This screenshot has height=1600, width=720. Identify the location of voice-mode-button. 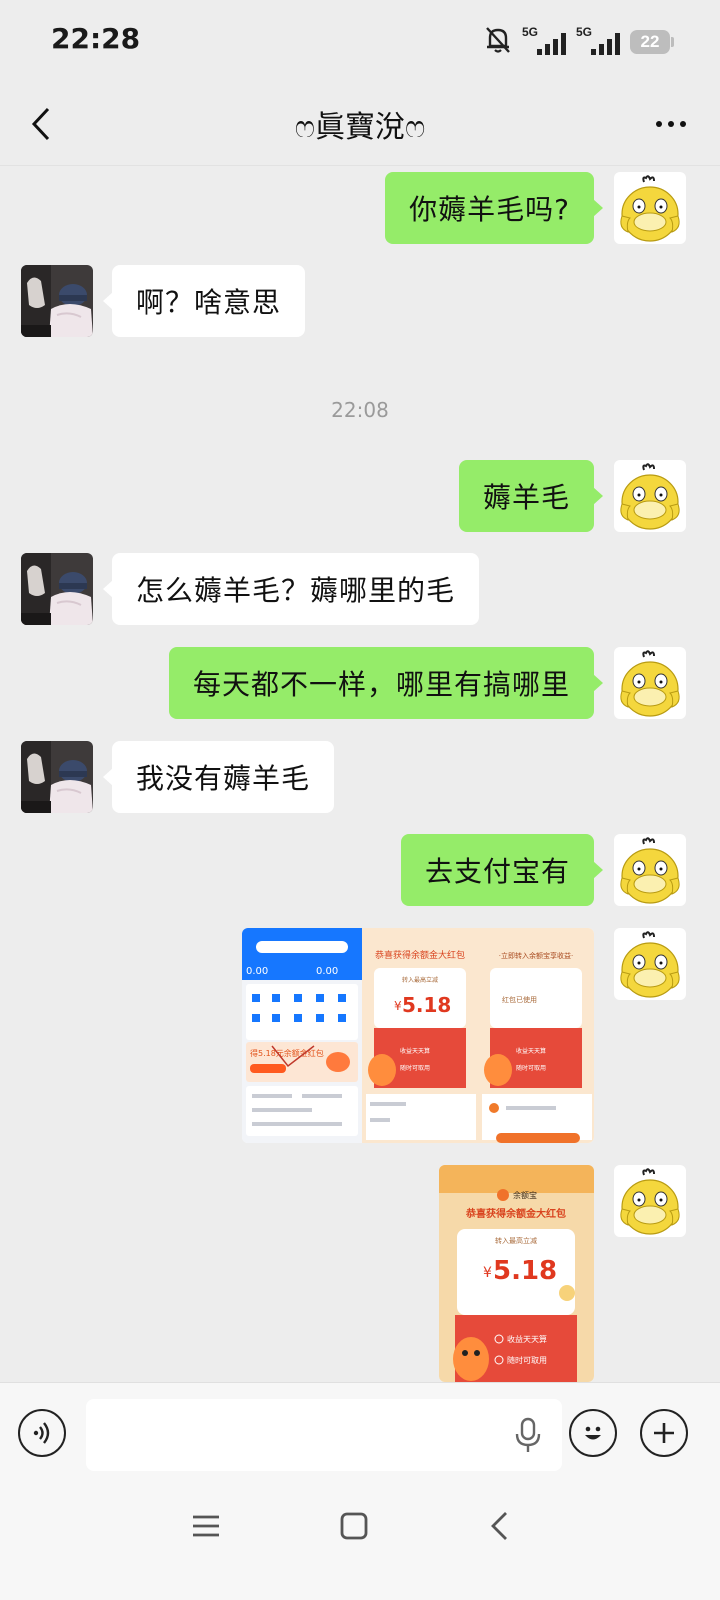
(42, 1433).